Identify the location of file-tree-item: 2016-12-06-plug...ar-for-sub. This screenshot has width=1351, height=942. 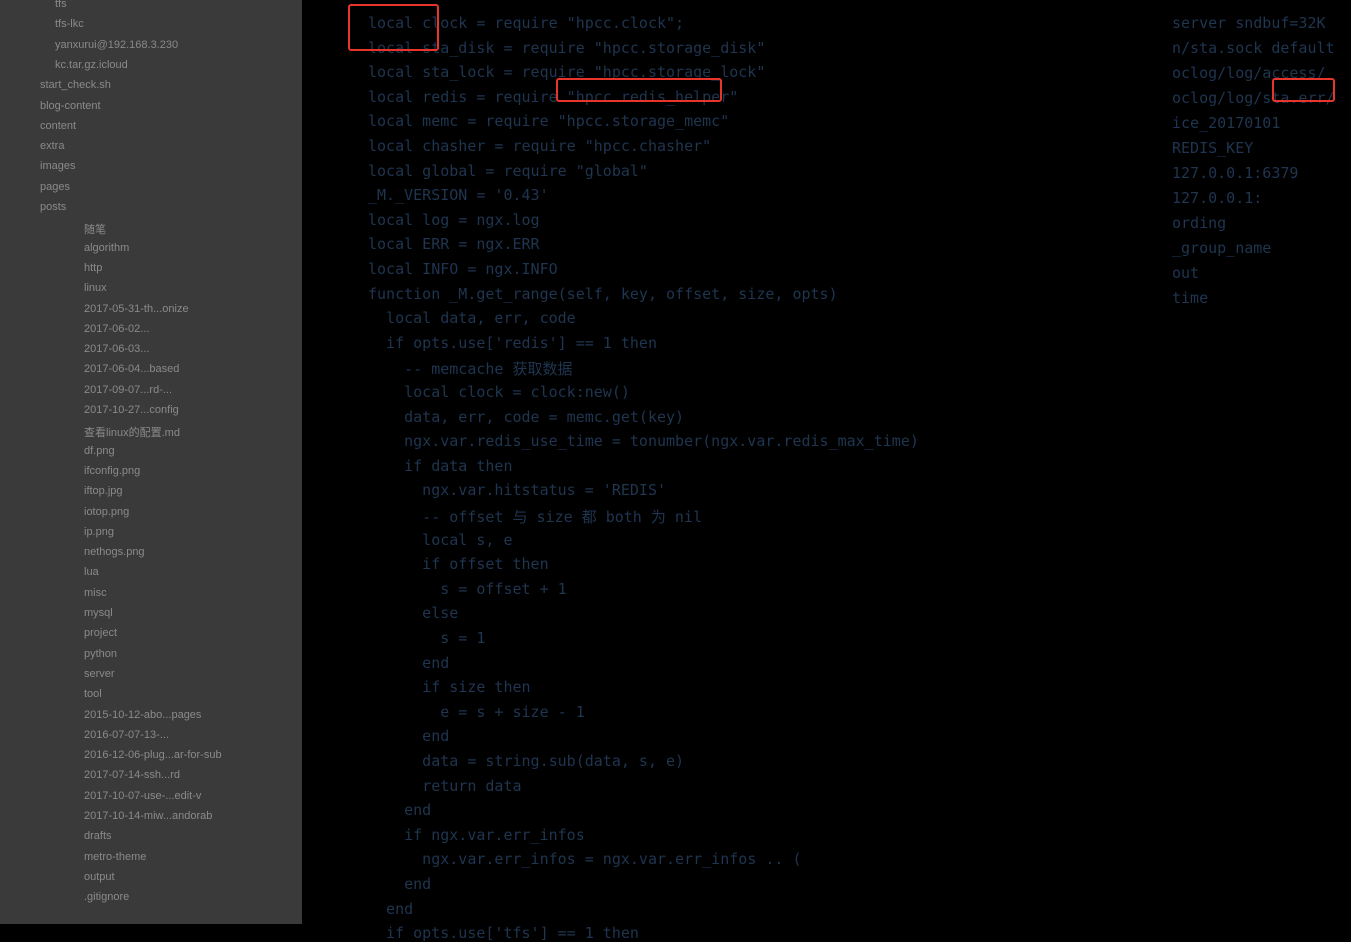
(153, 755).